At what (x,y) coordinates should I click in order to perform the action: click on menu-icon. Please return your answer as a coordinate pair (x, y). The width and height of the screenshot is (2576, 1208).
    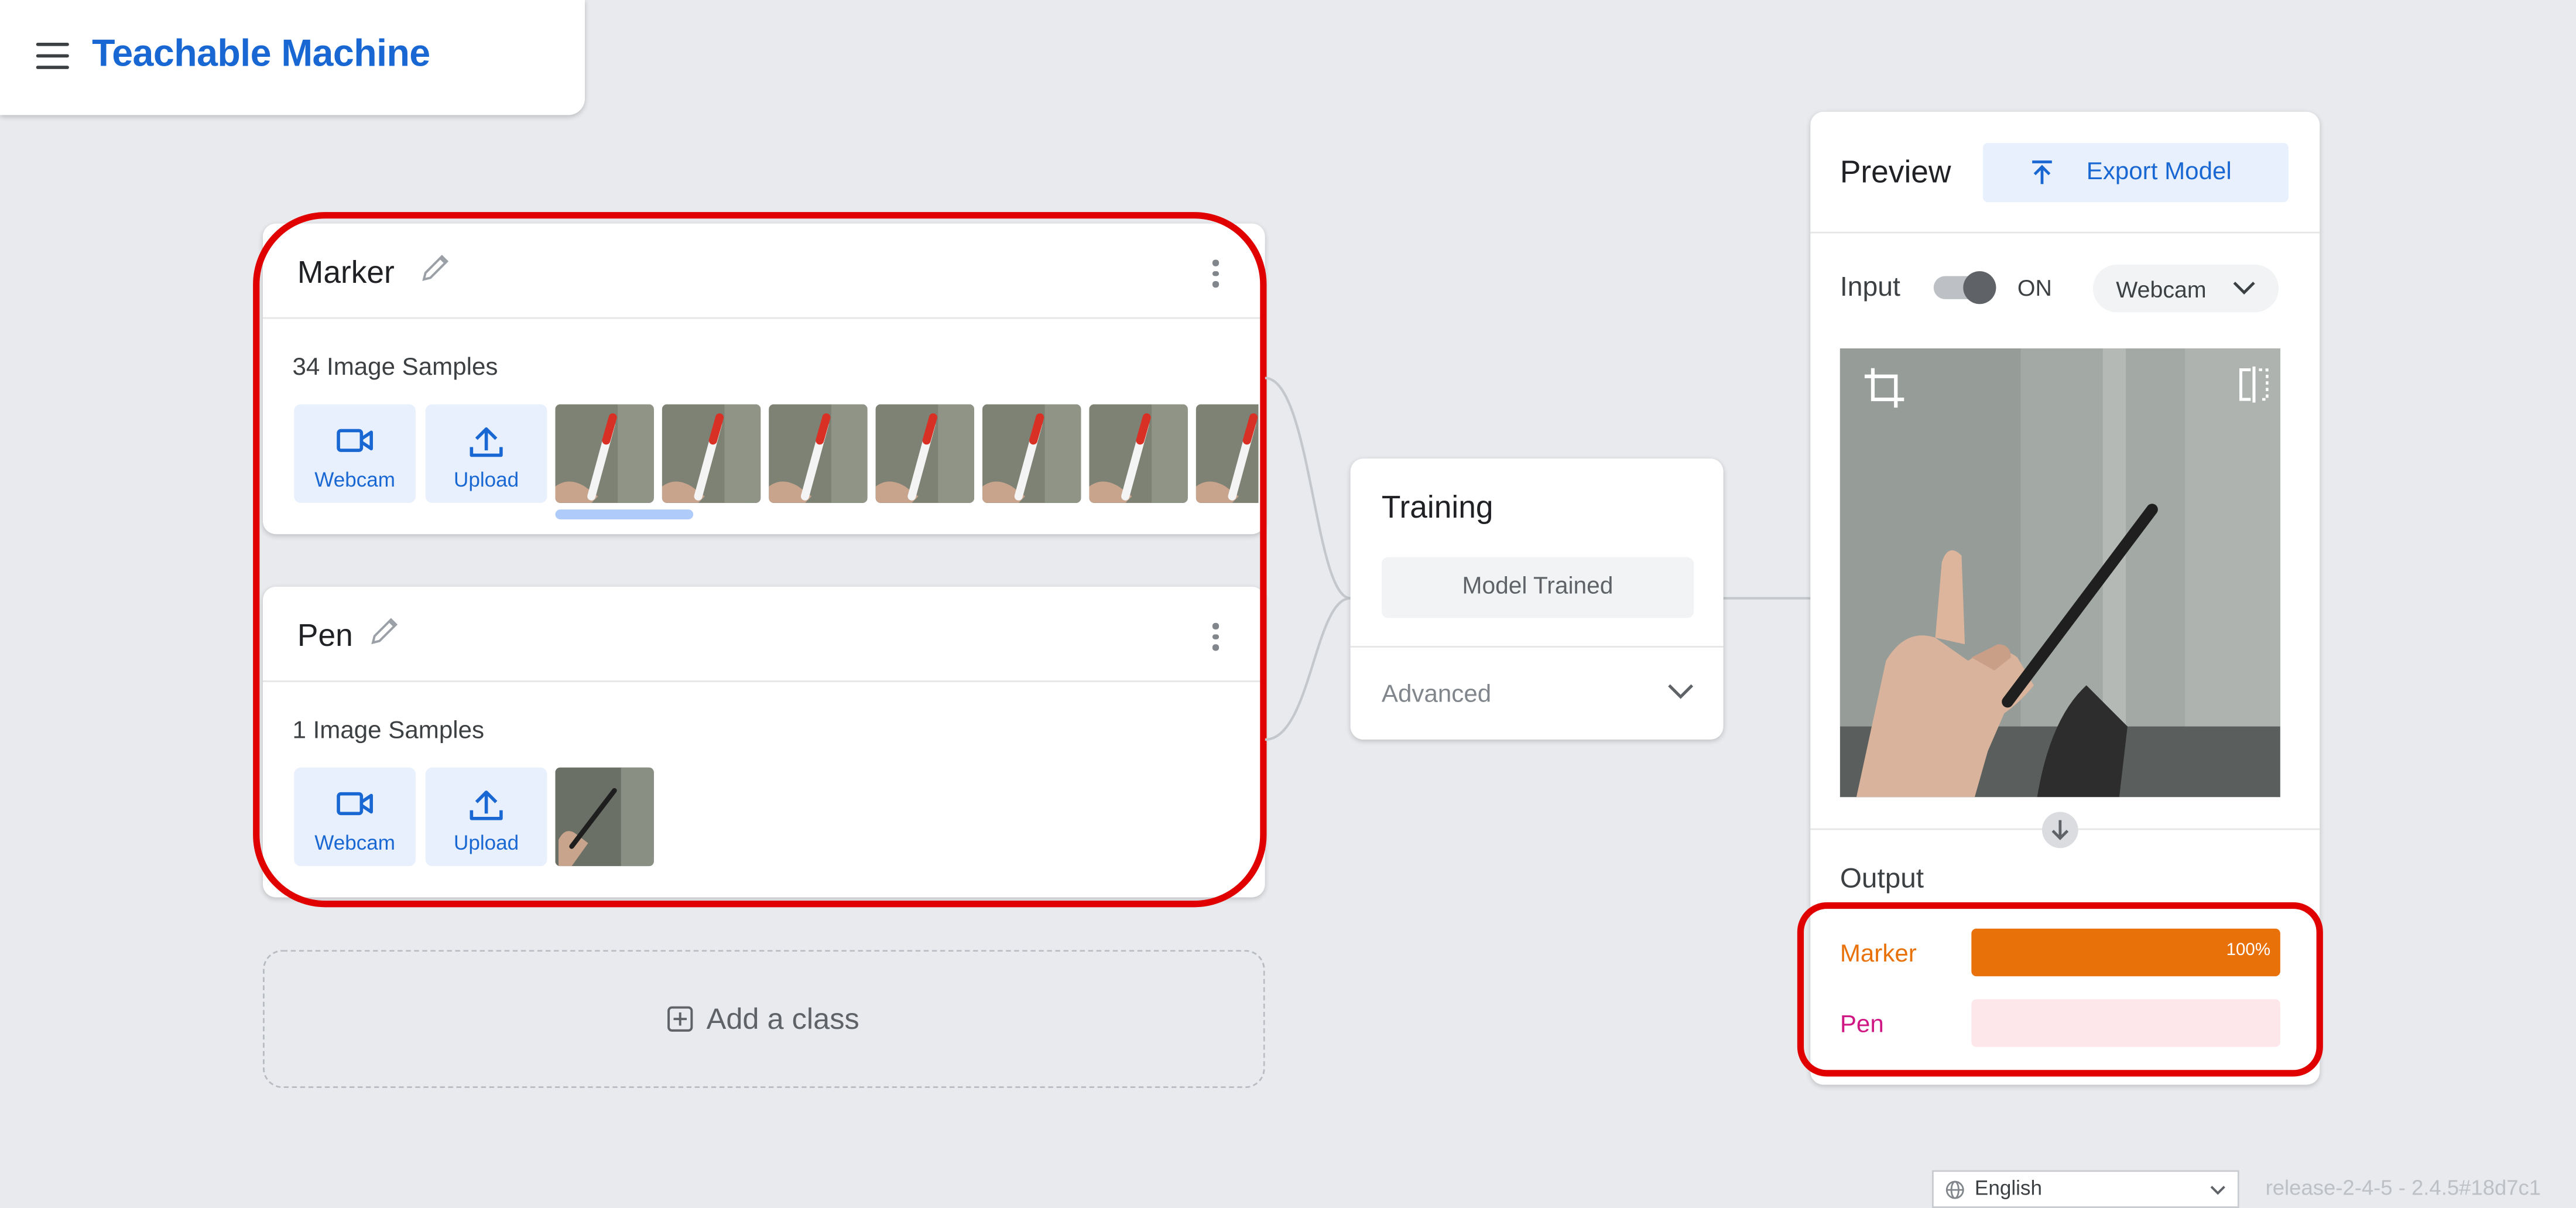
    Looking at the image, I should click on (52, 55).